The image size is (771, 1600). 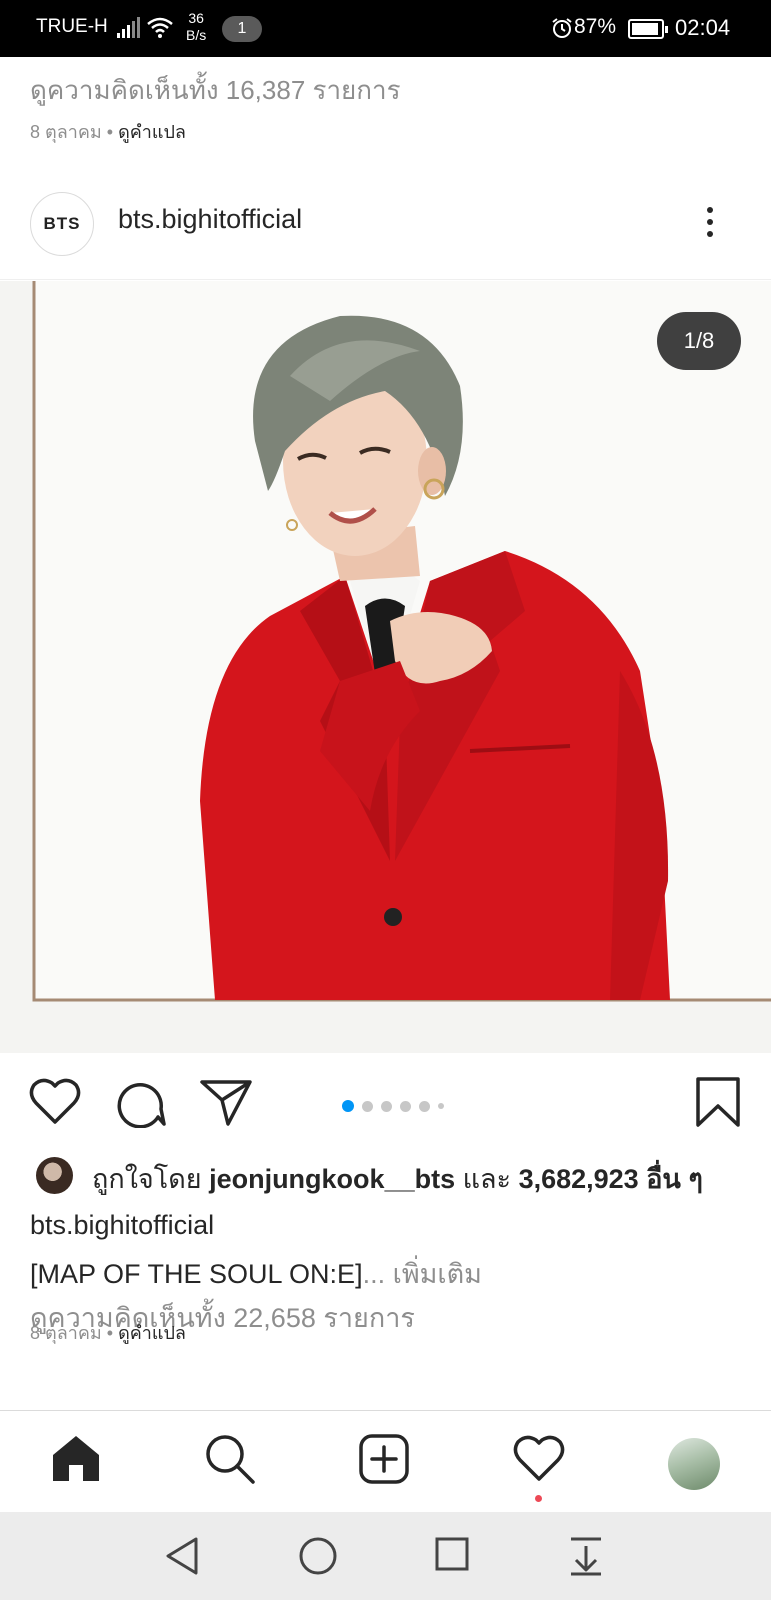 What do you see at coordinates (562, 30) in the screenshot?
I see `alarm-icon` at bounding box center [562, 30].